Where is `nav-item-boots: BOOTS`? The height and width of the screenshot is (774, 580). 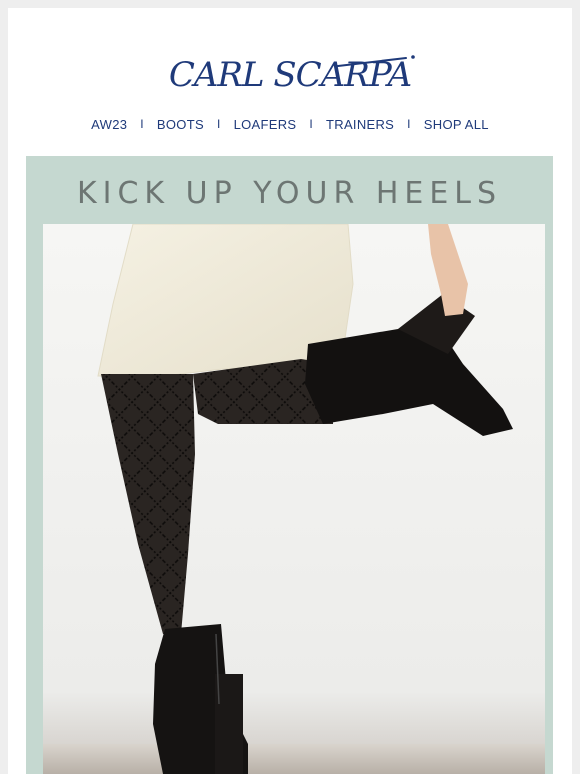
nav-item-boots: BOOTS is located at coordinates (180, 124).